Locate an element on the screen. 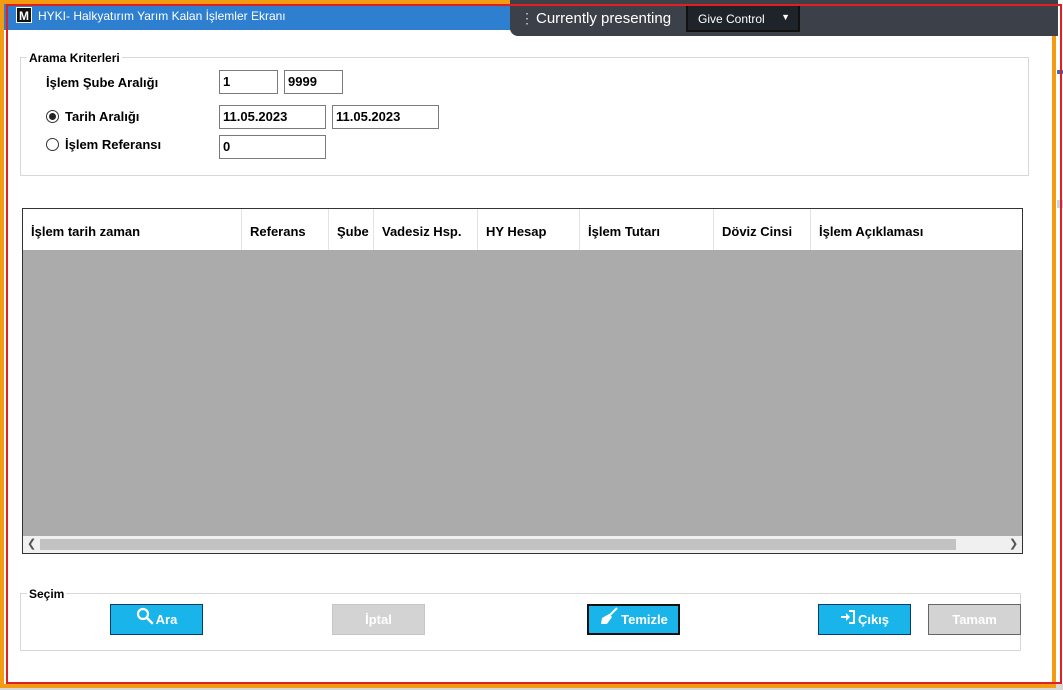 This screenshot has height=690, width=1063. caret-down-icon: ▼ is located at coordinates (785, 17).